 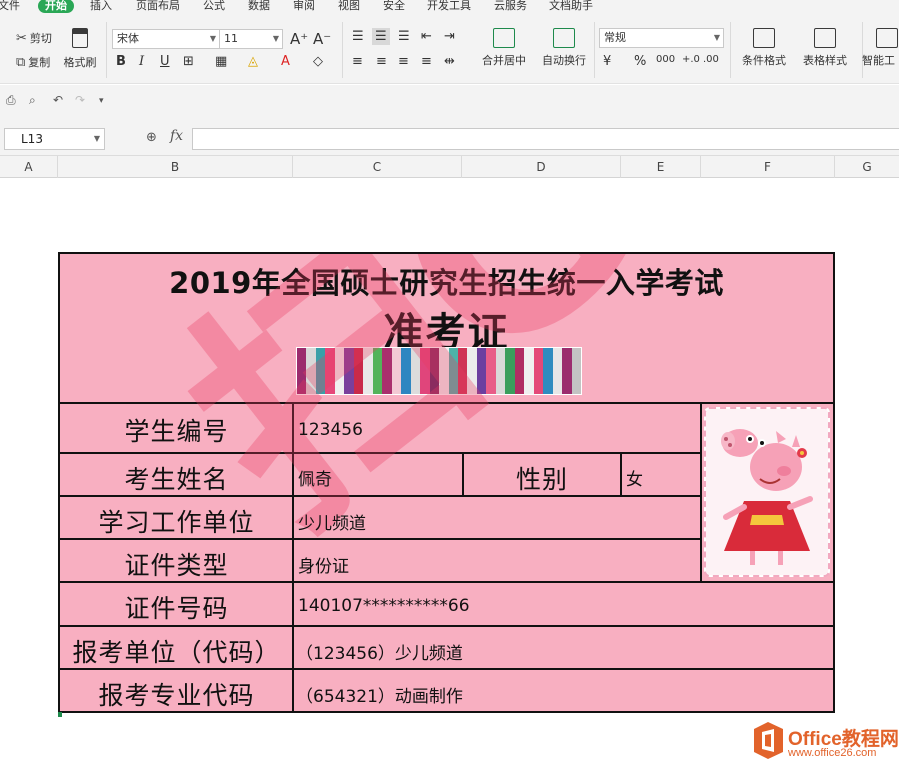 What do you see at coordinates (377, 167) in the screenshot?
I see `column-header-c: C` at bounding box center [377, 167].